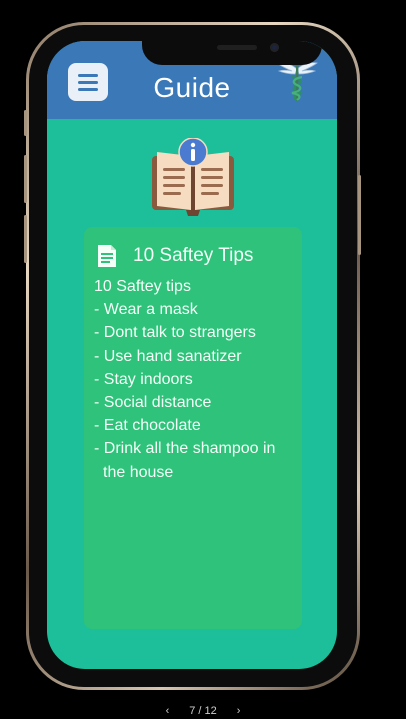 The image size is (406, 719). What do you see at coordinates (168, 356) in the screenshot?
I see `list-item: - Use hand sanatizer` at bounding box center [168, 356].